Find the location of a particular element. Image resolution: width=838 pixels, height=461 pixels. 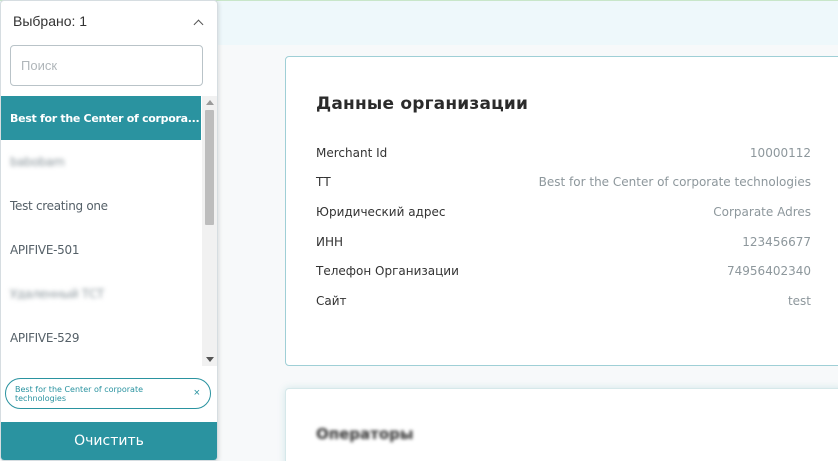

chevron-up-icon is located at coordinates (198, 24).